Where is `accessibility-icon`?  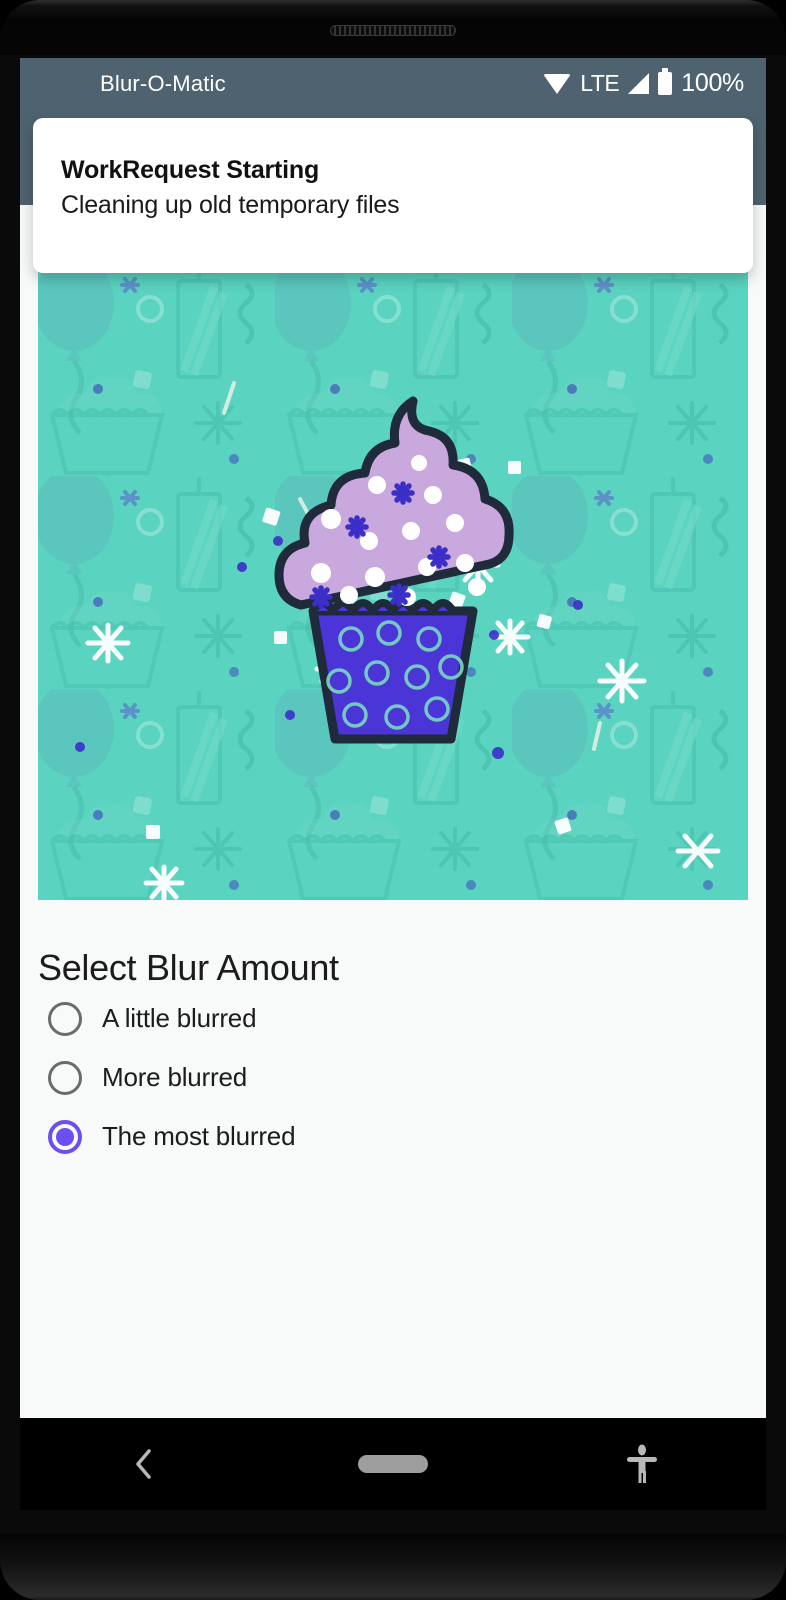
accessibility-icon is located at coordinates (641, 1463).